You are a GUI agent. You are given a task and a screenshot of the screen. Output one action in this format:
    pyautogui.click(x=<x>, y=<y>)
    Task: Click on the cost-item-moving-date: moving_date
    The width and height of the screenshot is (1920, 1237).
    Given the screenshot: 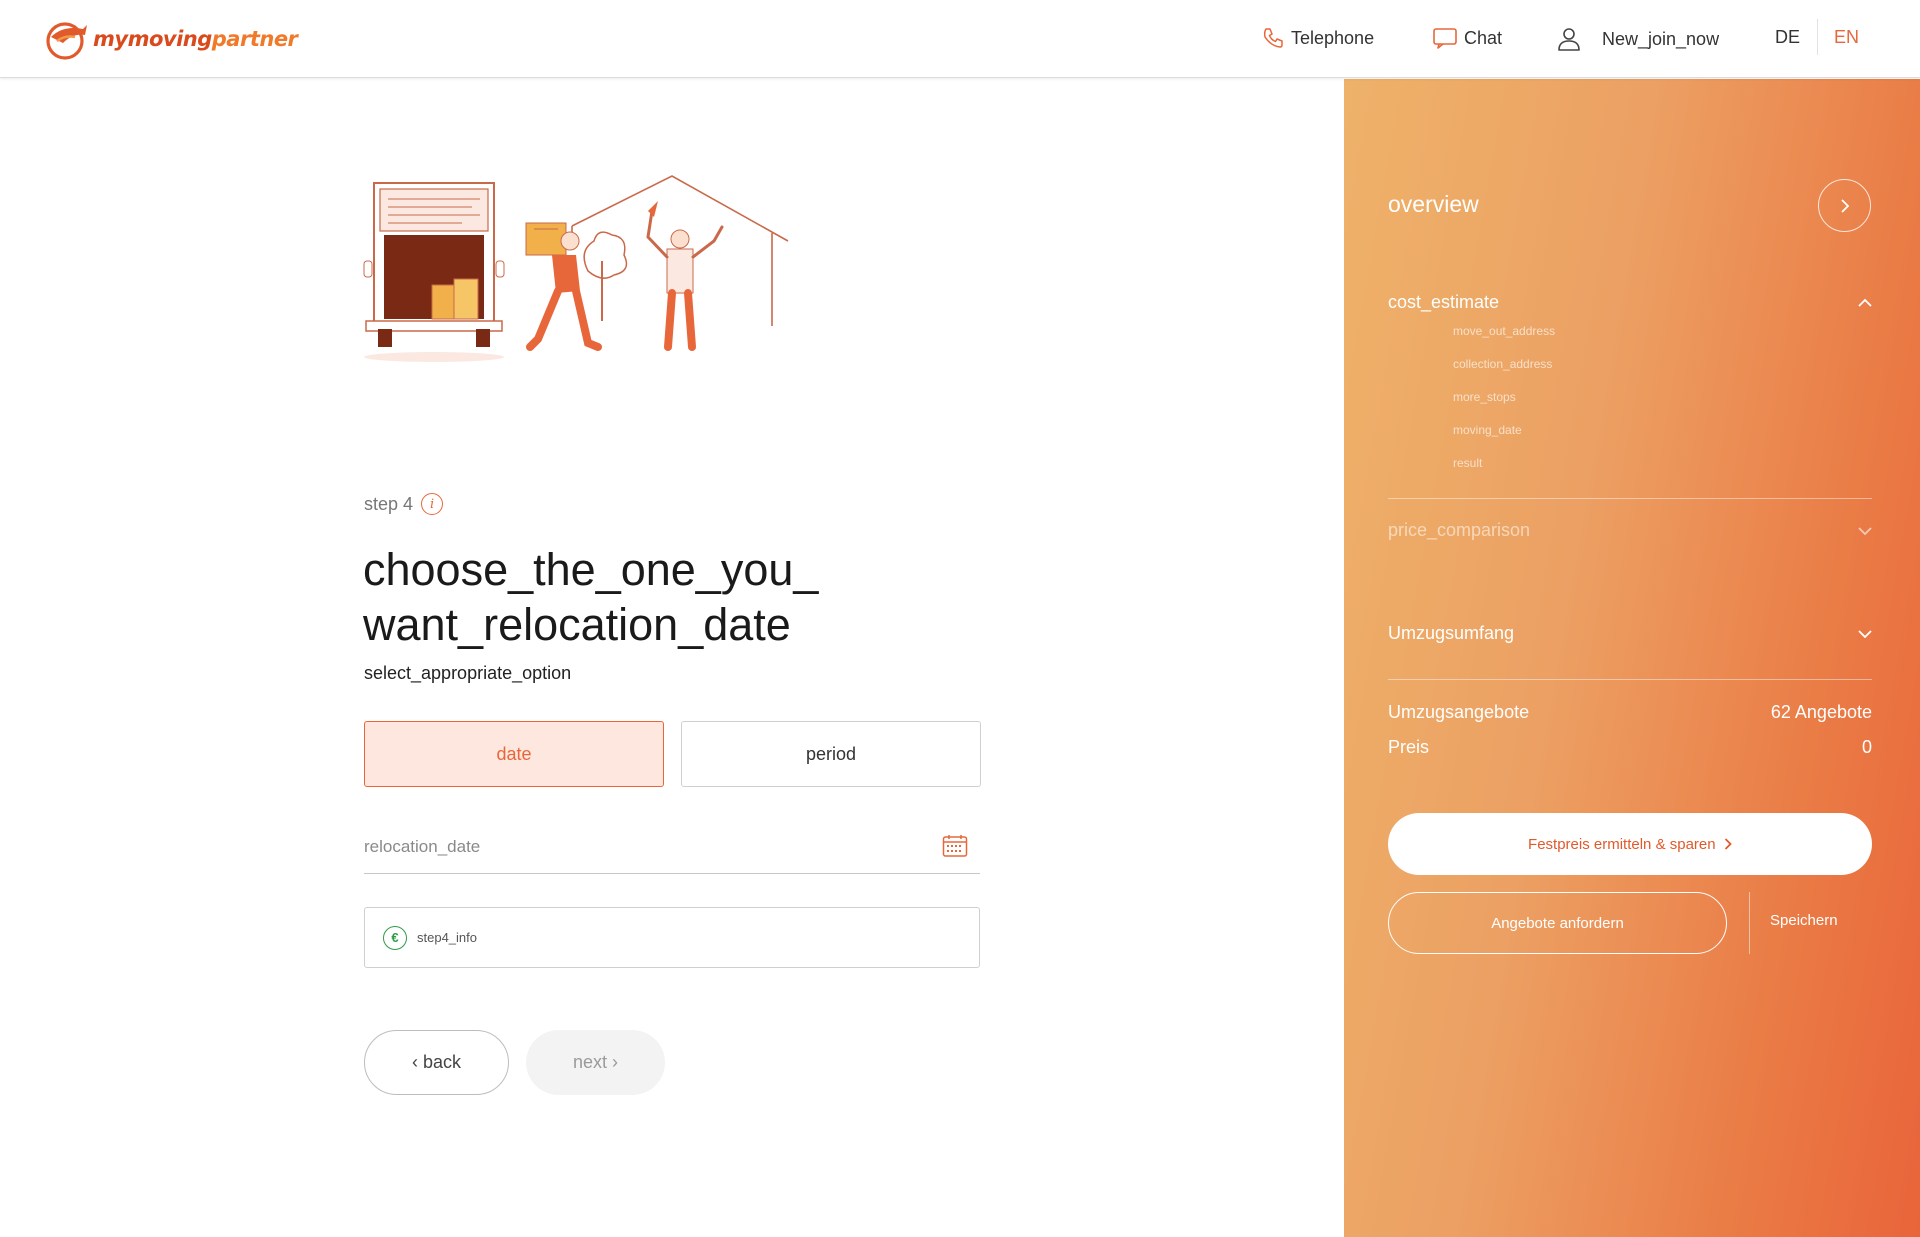 What is the action you would take?
    pyautogui.click(x=1504, y=440)
    